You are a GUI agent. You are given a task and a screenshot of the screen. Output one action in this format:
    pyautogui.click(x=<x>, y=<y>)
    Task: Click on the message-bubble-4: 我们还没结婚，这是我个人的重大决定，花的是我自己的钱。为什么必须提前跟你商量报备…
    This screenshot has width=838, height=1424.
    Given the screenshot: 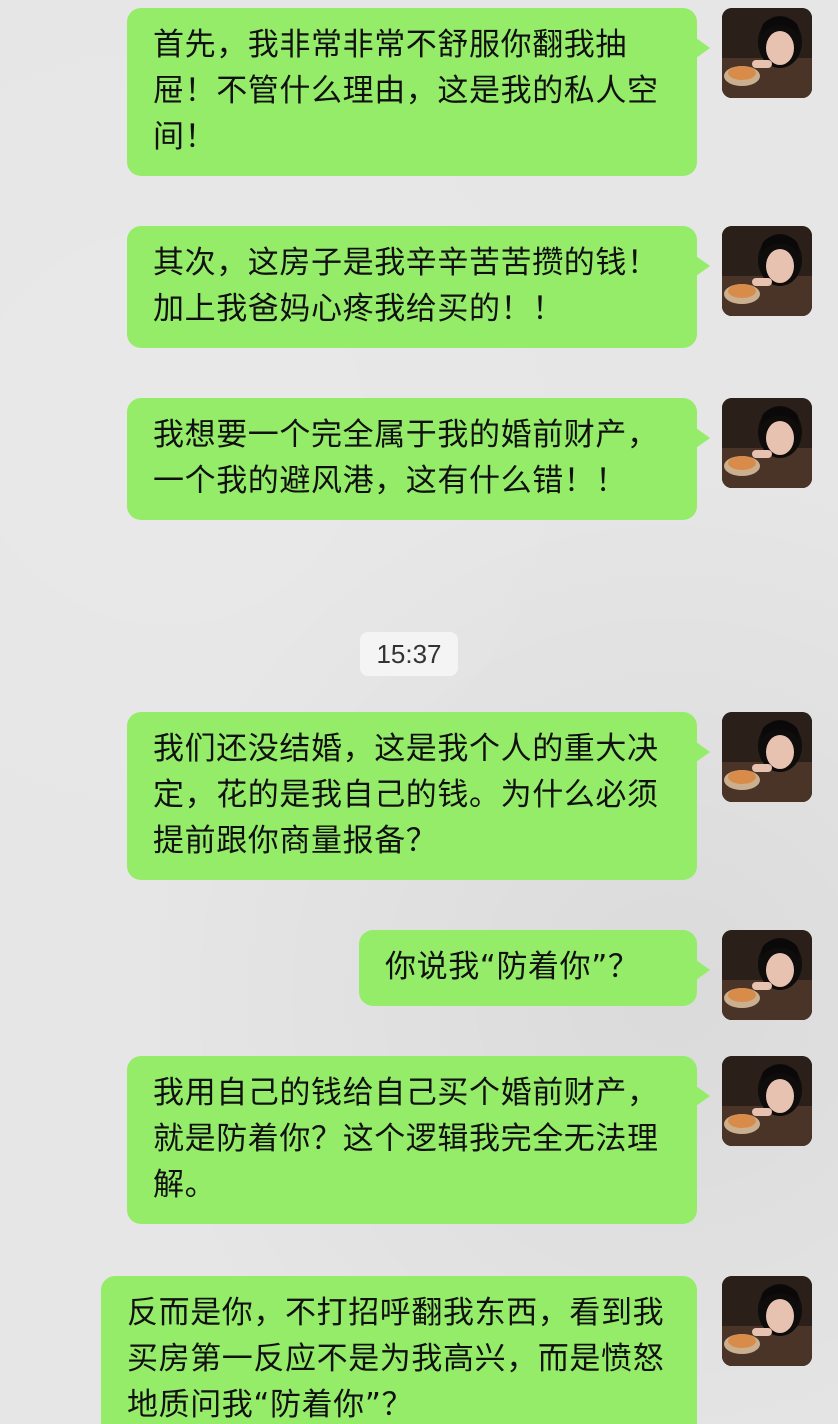 What is the action you would take?
    pyautogui.click(x=418, y=796)
    